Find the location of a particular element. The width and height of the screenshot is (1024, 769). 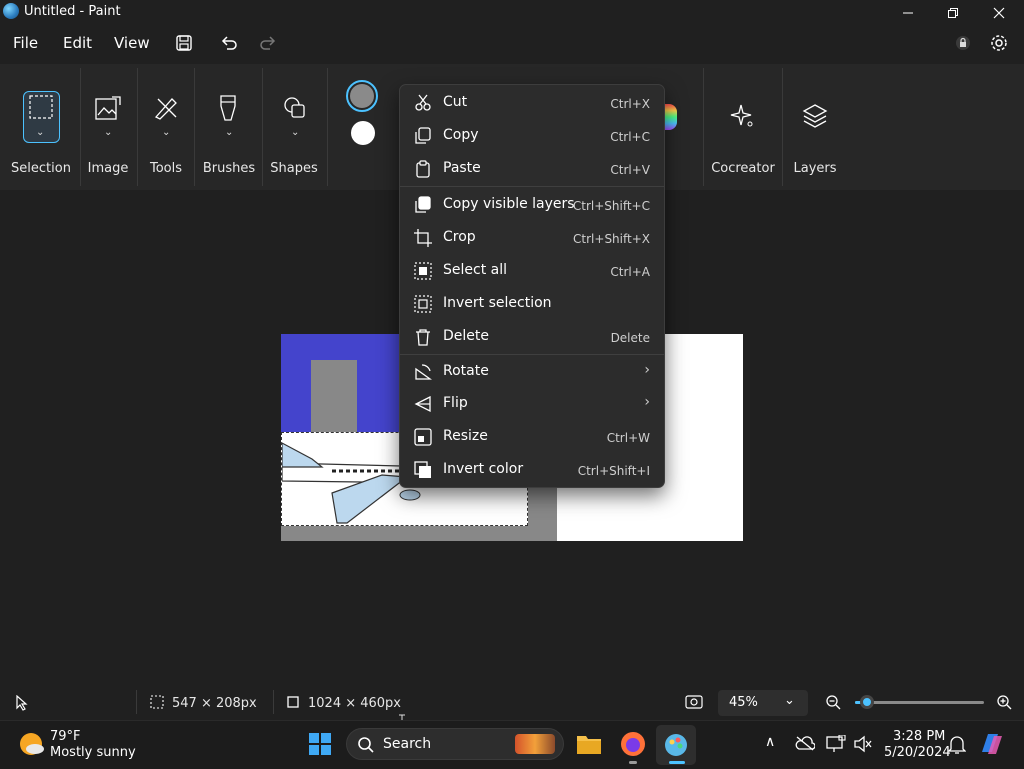

redo-button is located at coordinates (268, 43).